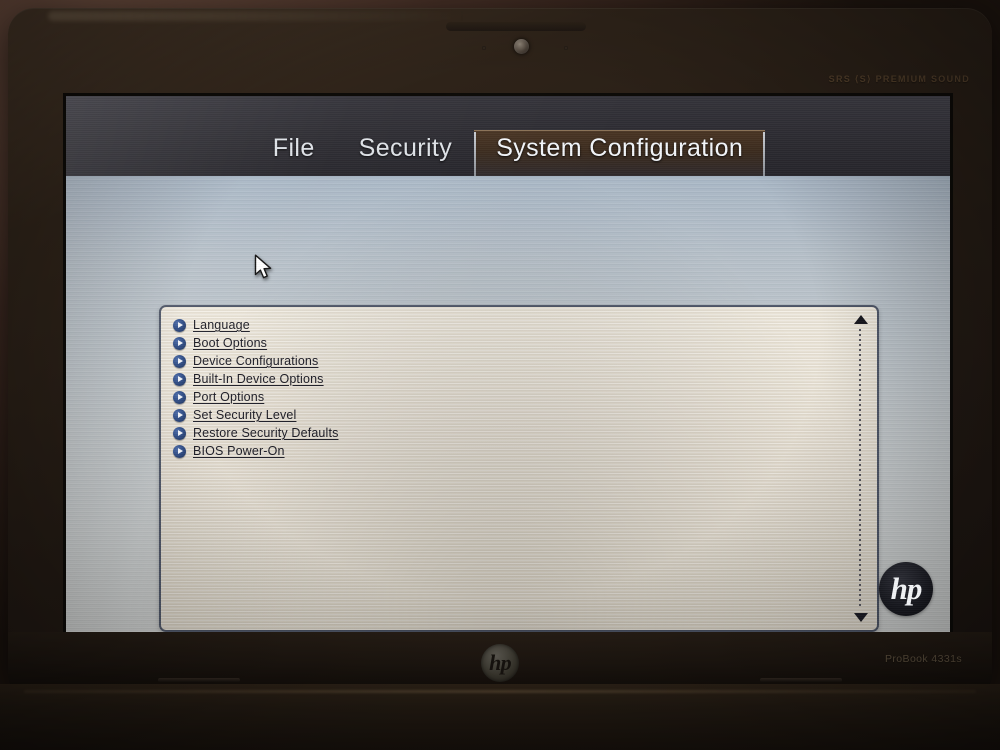 This screenshot has height=750, width=1000. Describe the element at coordinates (521, 46) in the screenshot. I see `webcam-lens-icon` at that location.